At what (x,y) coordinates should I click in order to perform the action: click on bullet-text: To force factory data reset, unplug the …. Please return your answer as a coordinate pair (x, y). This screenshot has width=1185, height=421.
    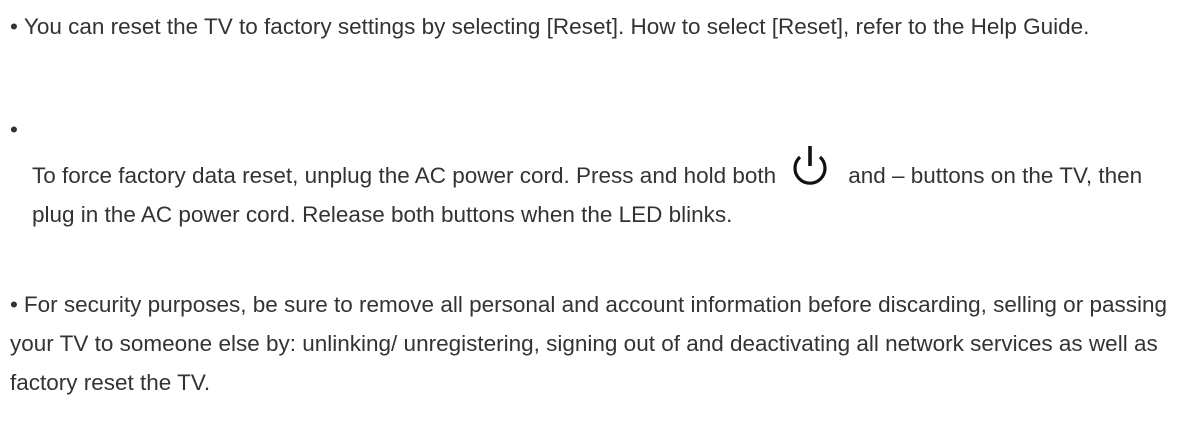
    Looking at the image, I should click on (404, 175).